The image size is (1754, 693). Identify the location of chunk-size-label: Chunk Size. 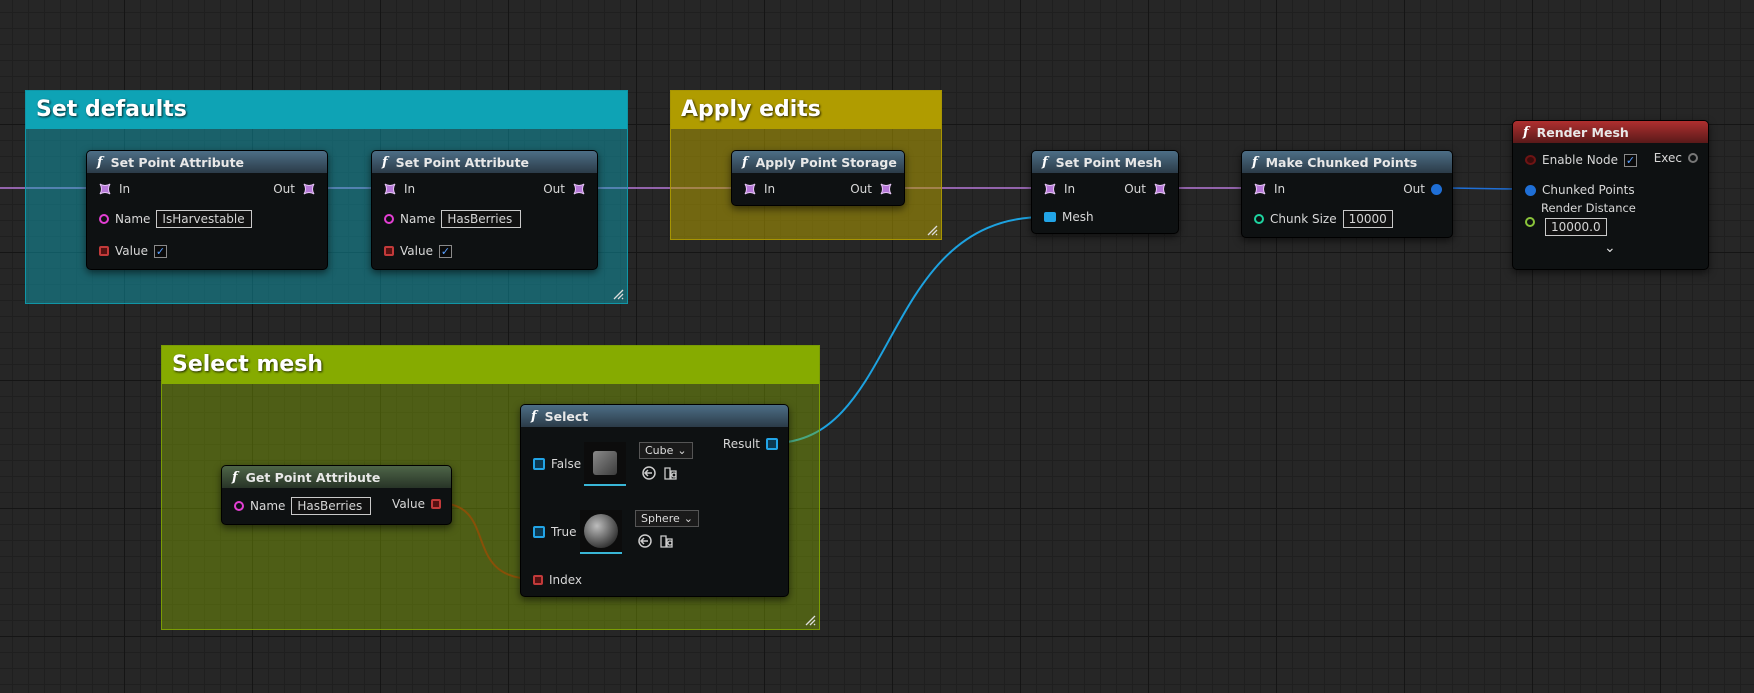
(1303, 219).